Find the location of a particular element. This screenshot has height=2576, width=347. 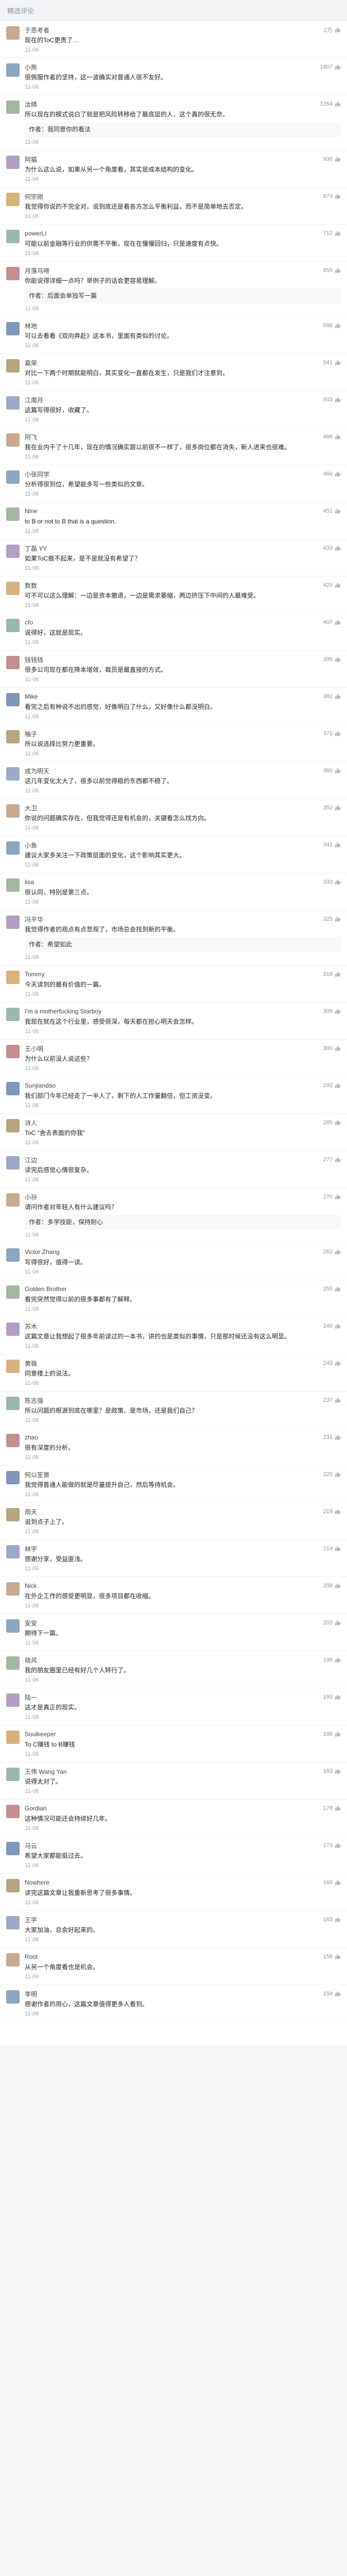

comment-author: 何宗刚 is located at coordinates (34, 196).